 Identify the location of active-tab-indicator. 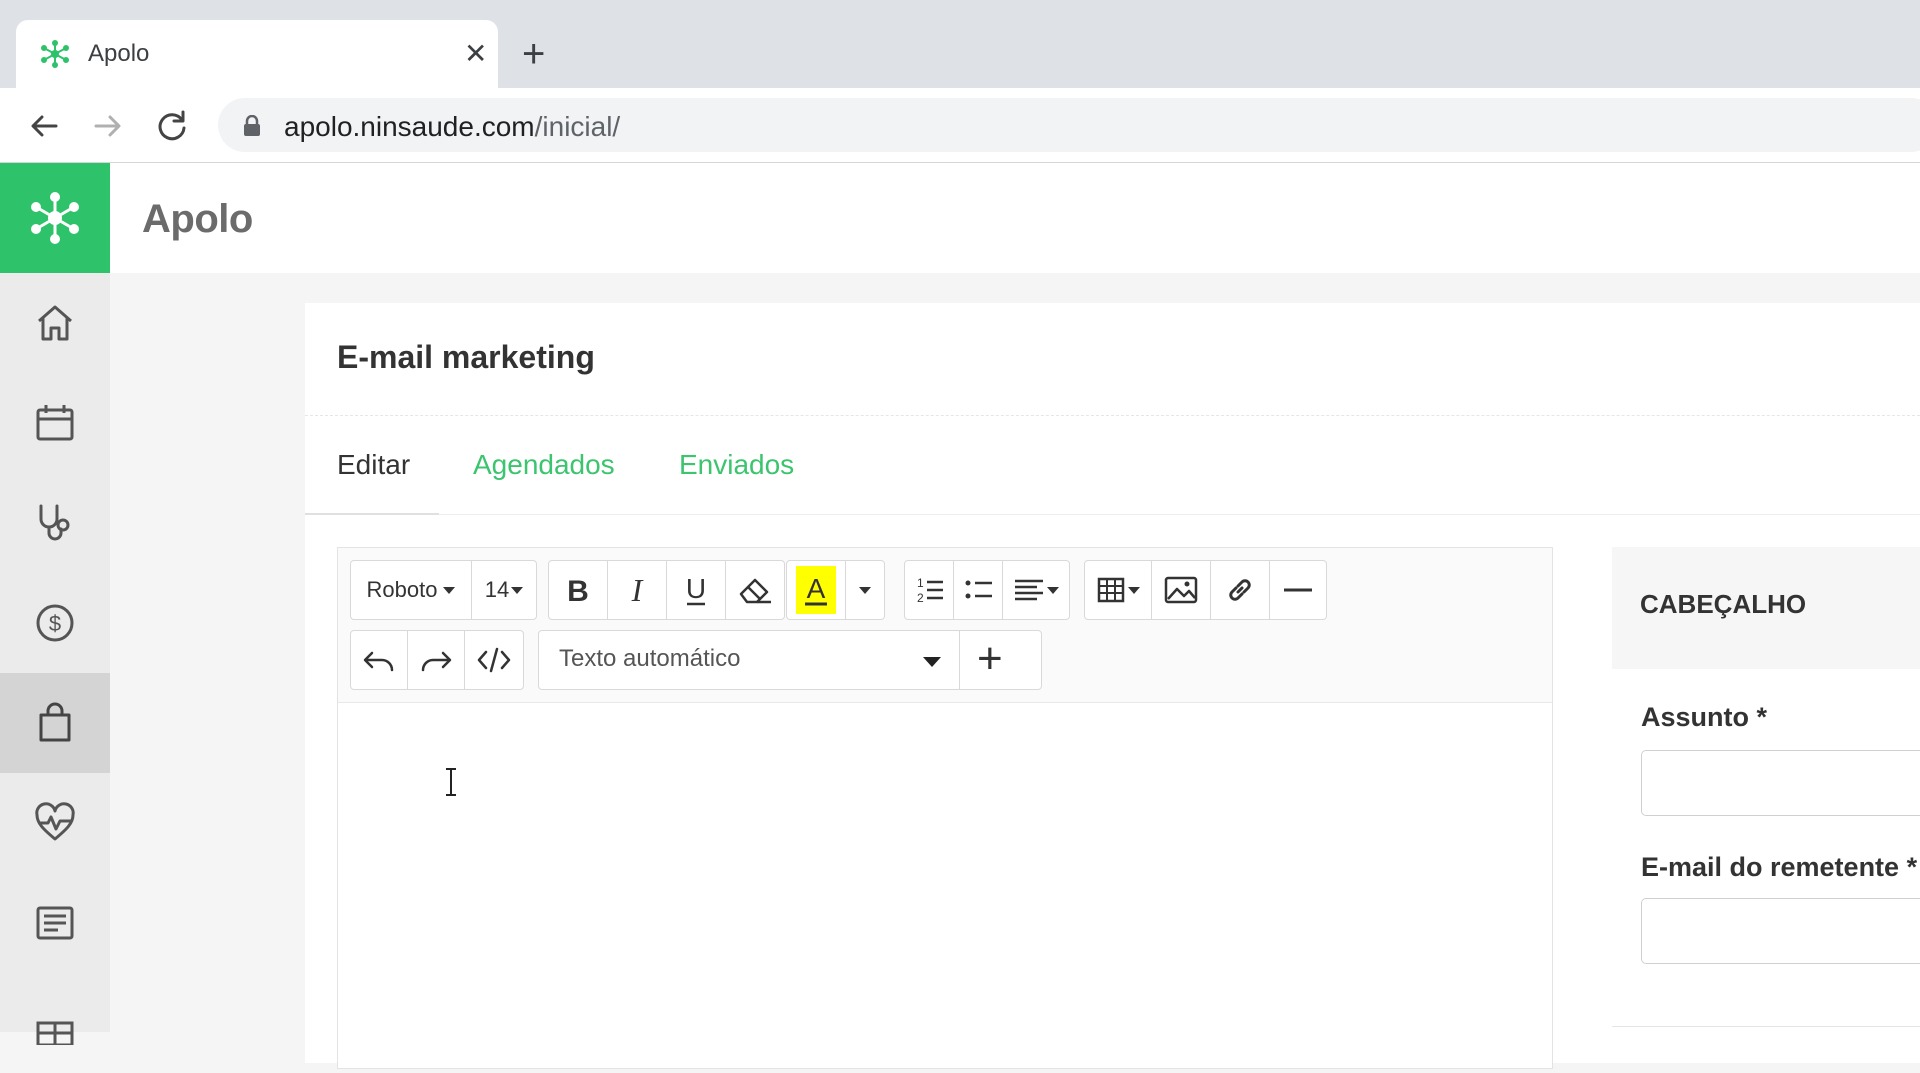
(372, 514).